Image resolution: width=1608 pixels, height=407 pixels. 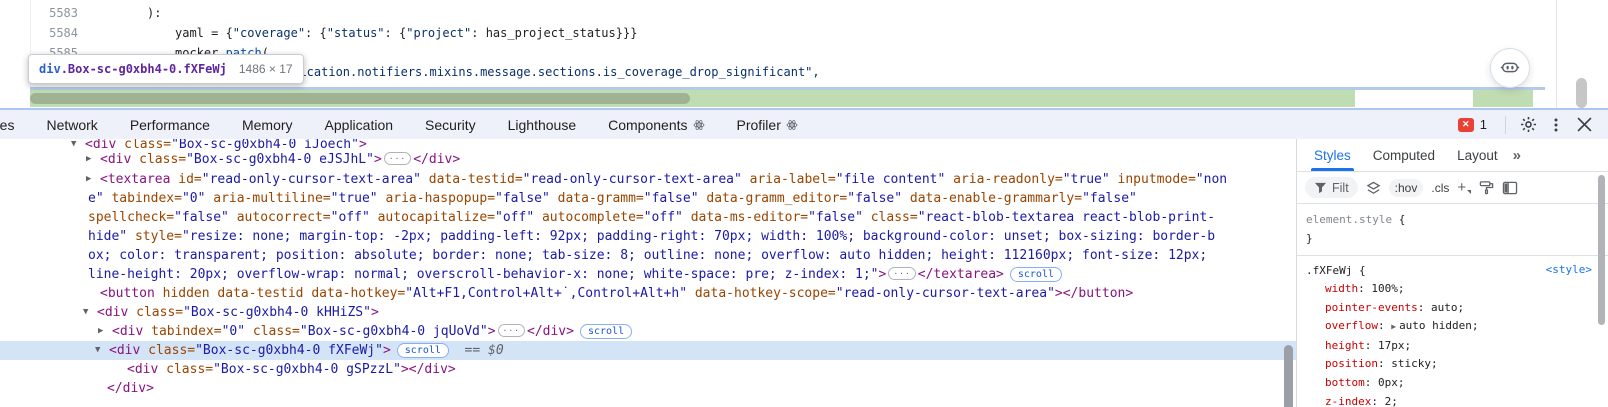 What do you see at coordinates (1391, 382) in the screenshot?
I see `property-value: 0px;` at bounding box center [1391, 382].